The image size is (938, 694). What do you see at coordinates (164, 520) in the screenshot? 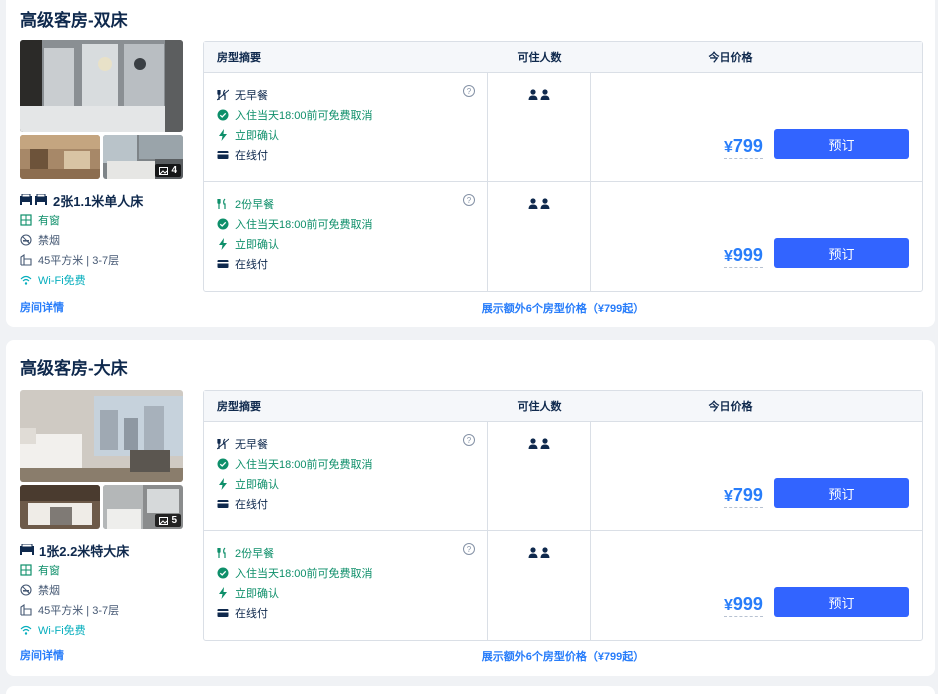
I see `image-icon` at bounding box center [164, 520].